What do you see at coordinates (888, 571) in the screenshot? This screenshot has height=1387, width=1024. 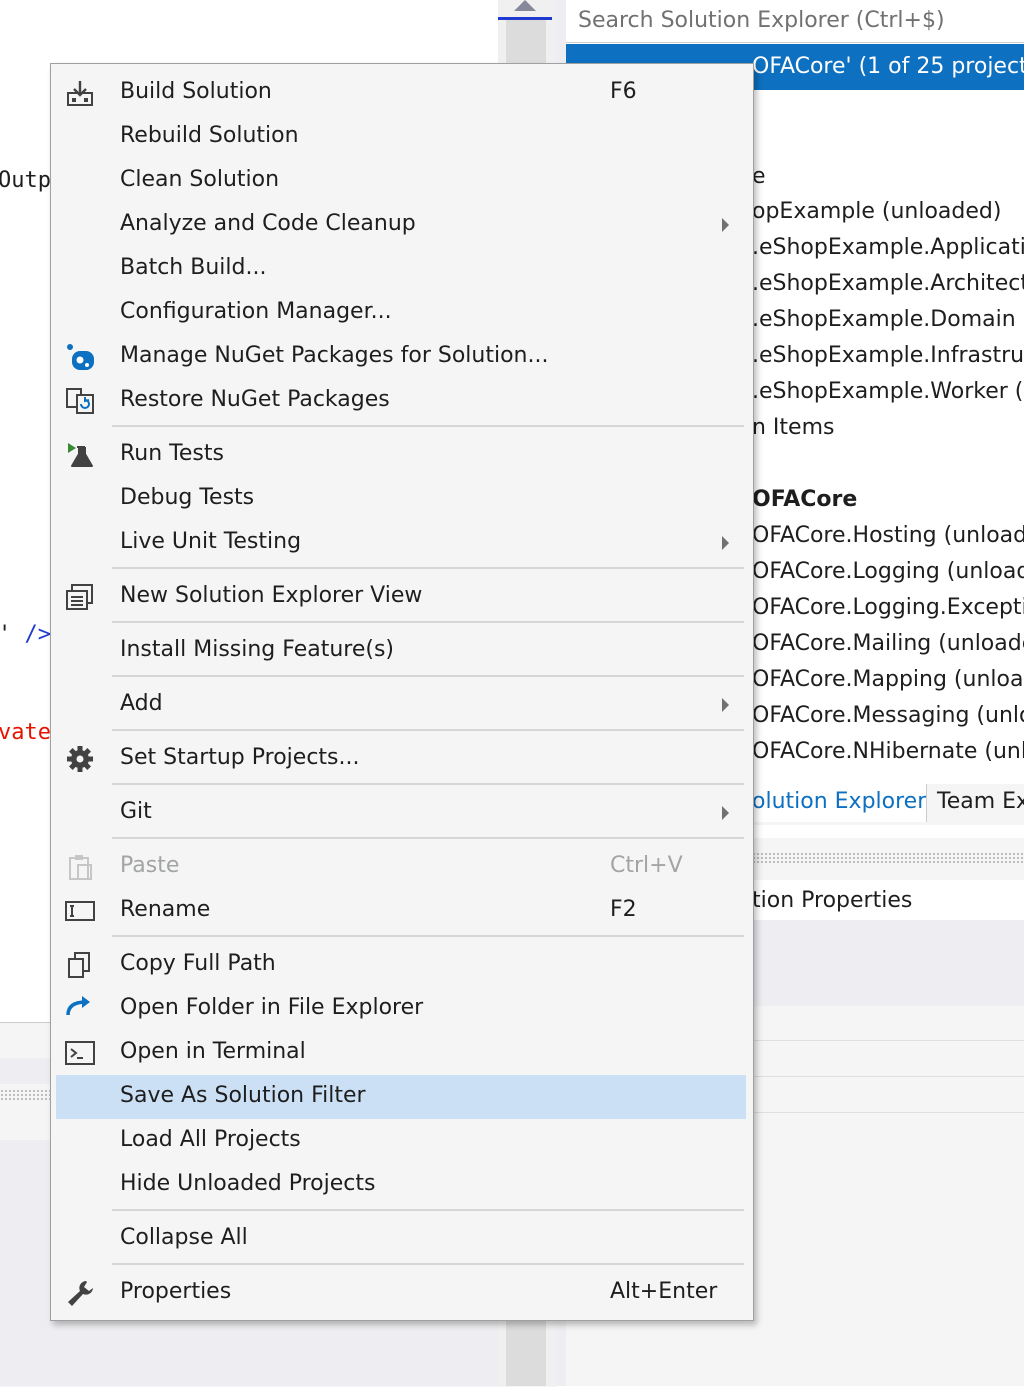 I see `tree-item: OFACore.Logging (unloade` at bounding box center [888, 571].